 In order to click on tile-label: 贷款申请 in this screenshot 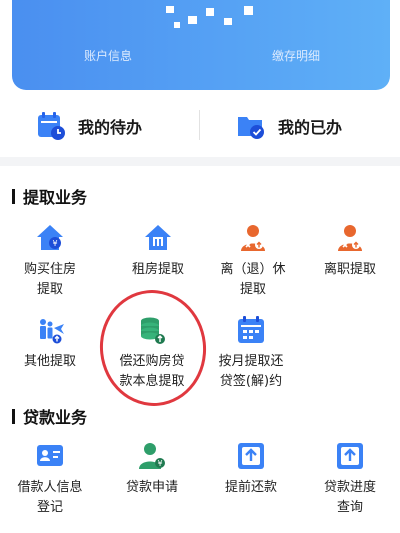, I will do `click(151, 487)`.